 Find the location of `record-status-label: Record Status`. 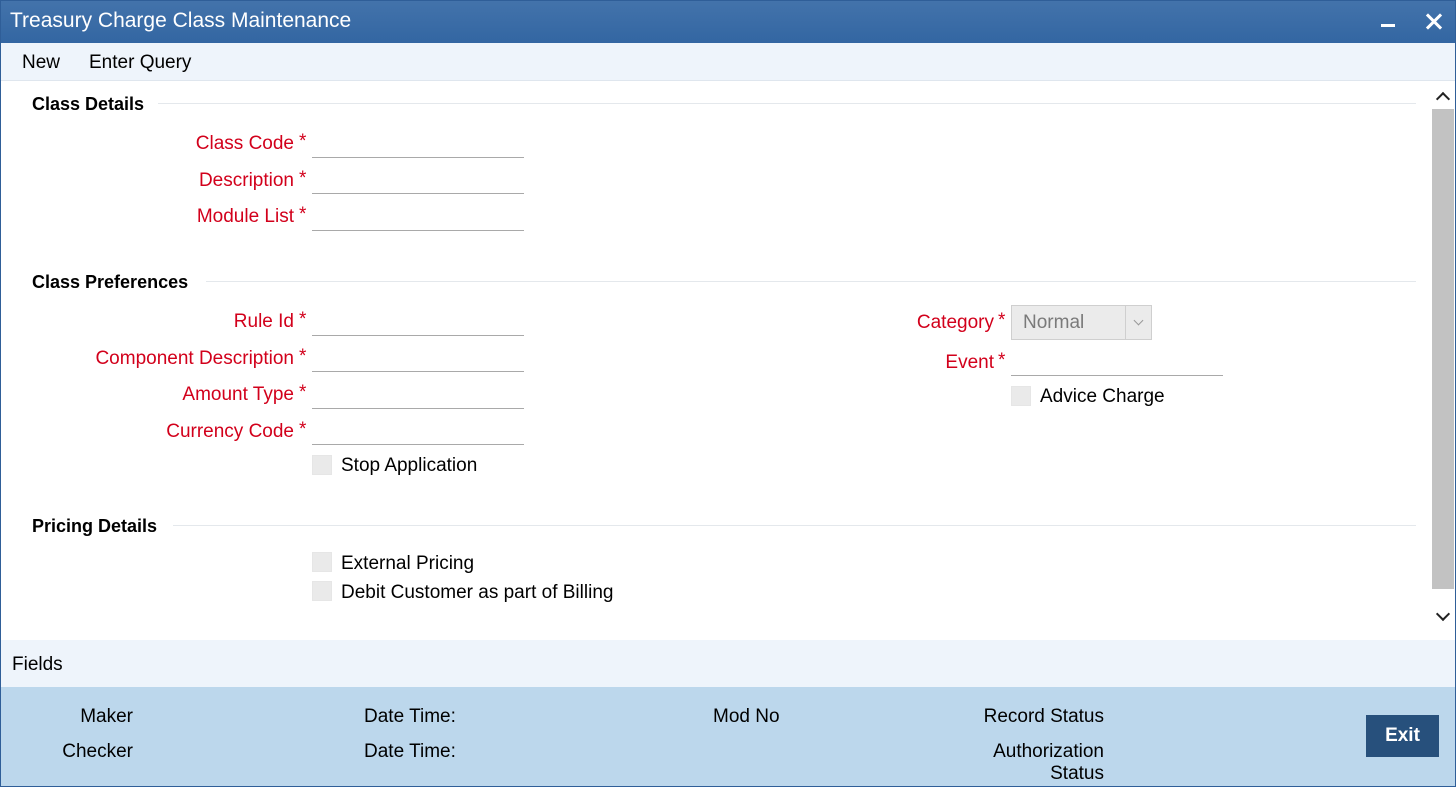

record-status-label: Record Status is located at coordinates (1043, 716).